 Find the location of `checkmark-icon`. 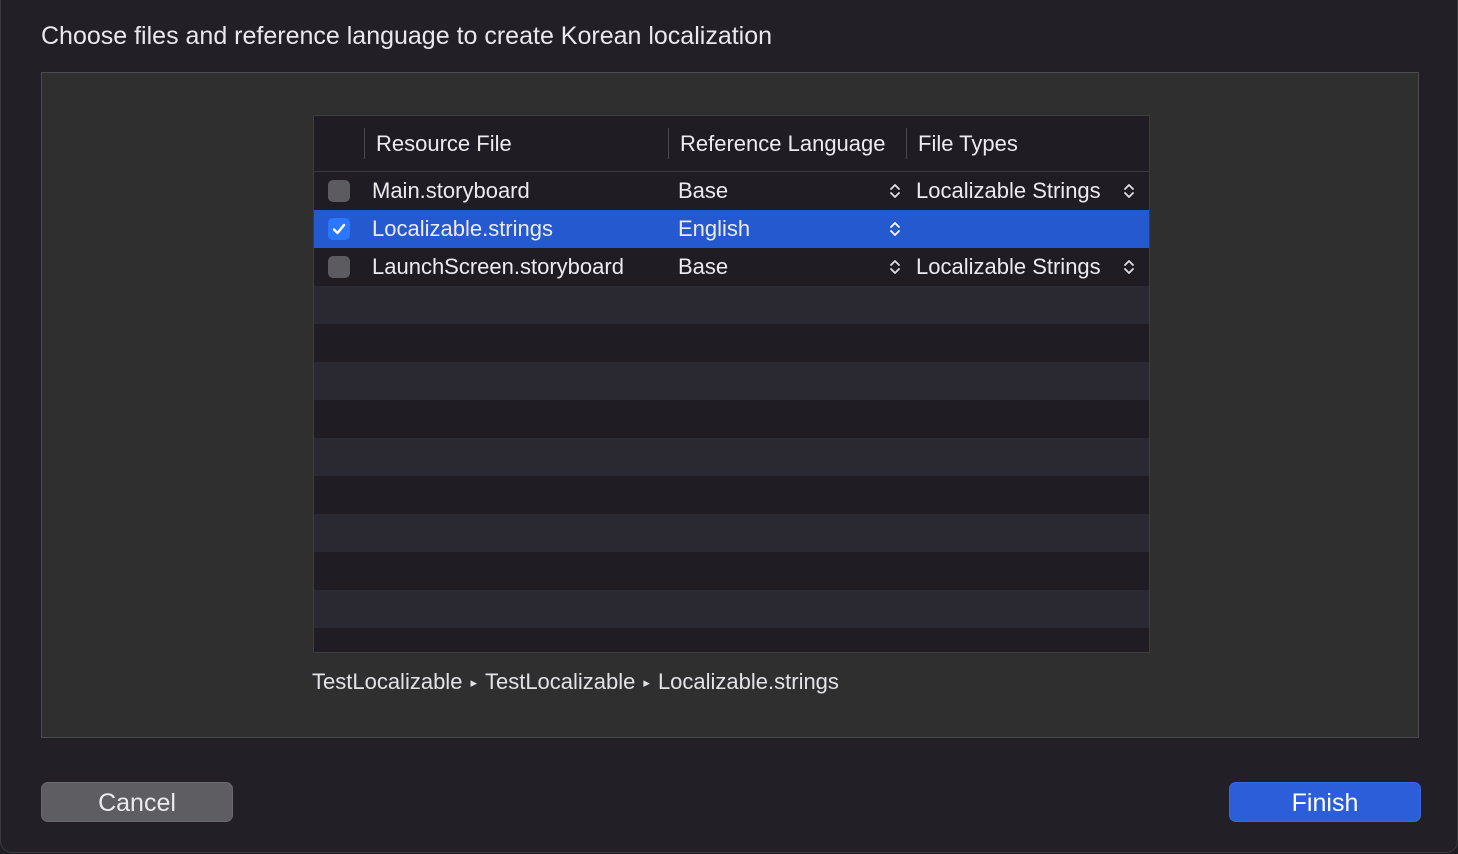

checkmark-icon is located at coordinates (339, 229).